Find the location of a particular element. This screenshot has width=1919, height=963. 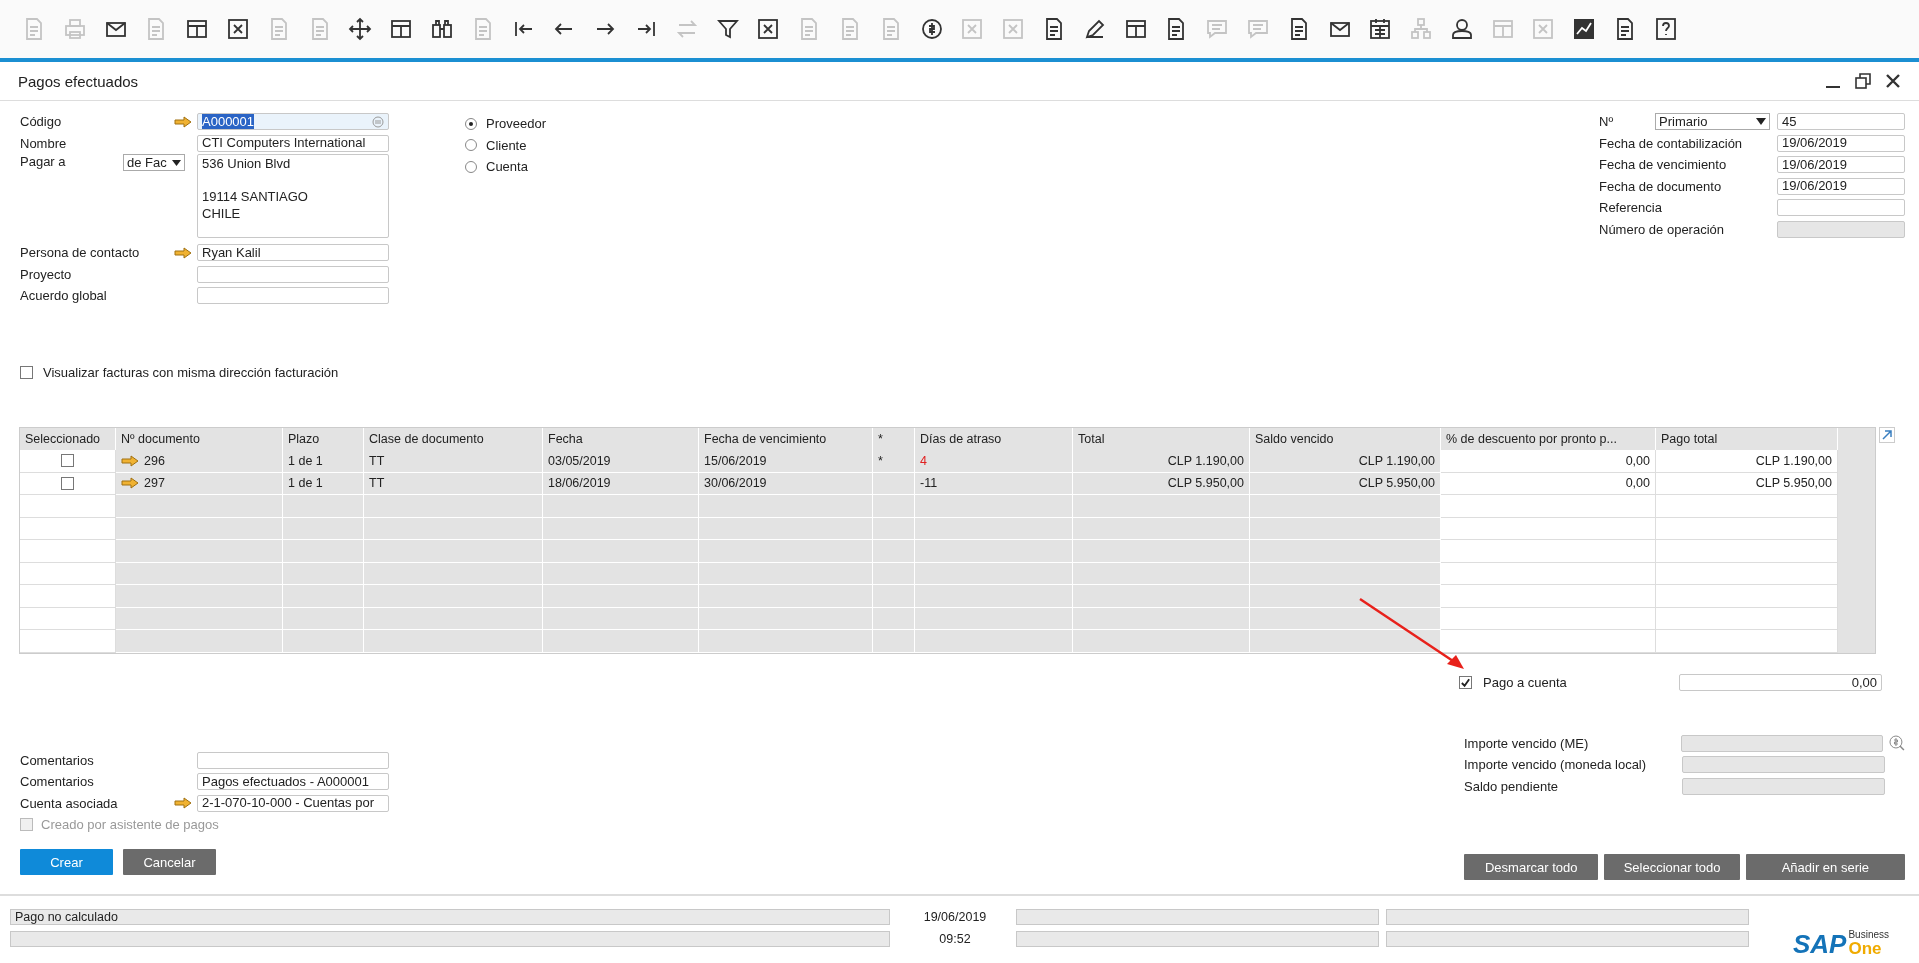

field-label: Cuenta asociada is located at coordinates (69, 803).